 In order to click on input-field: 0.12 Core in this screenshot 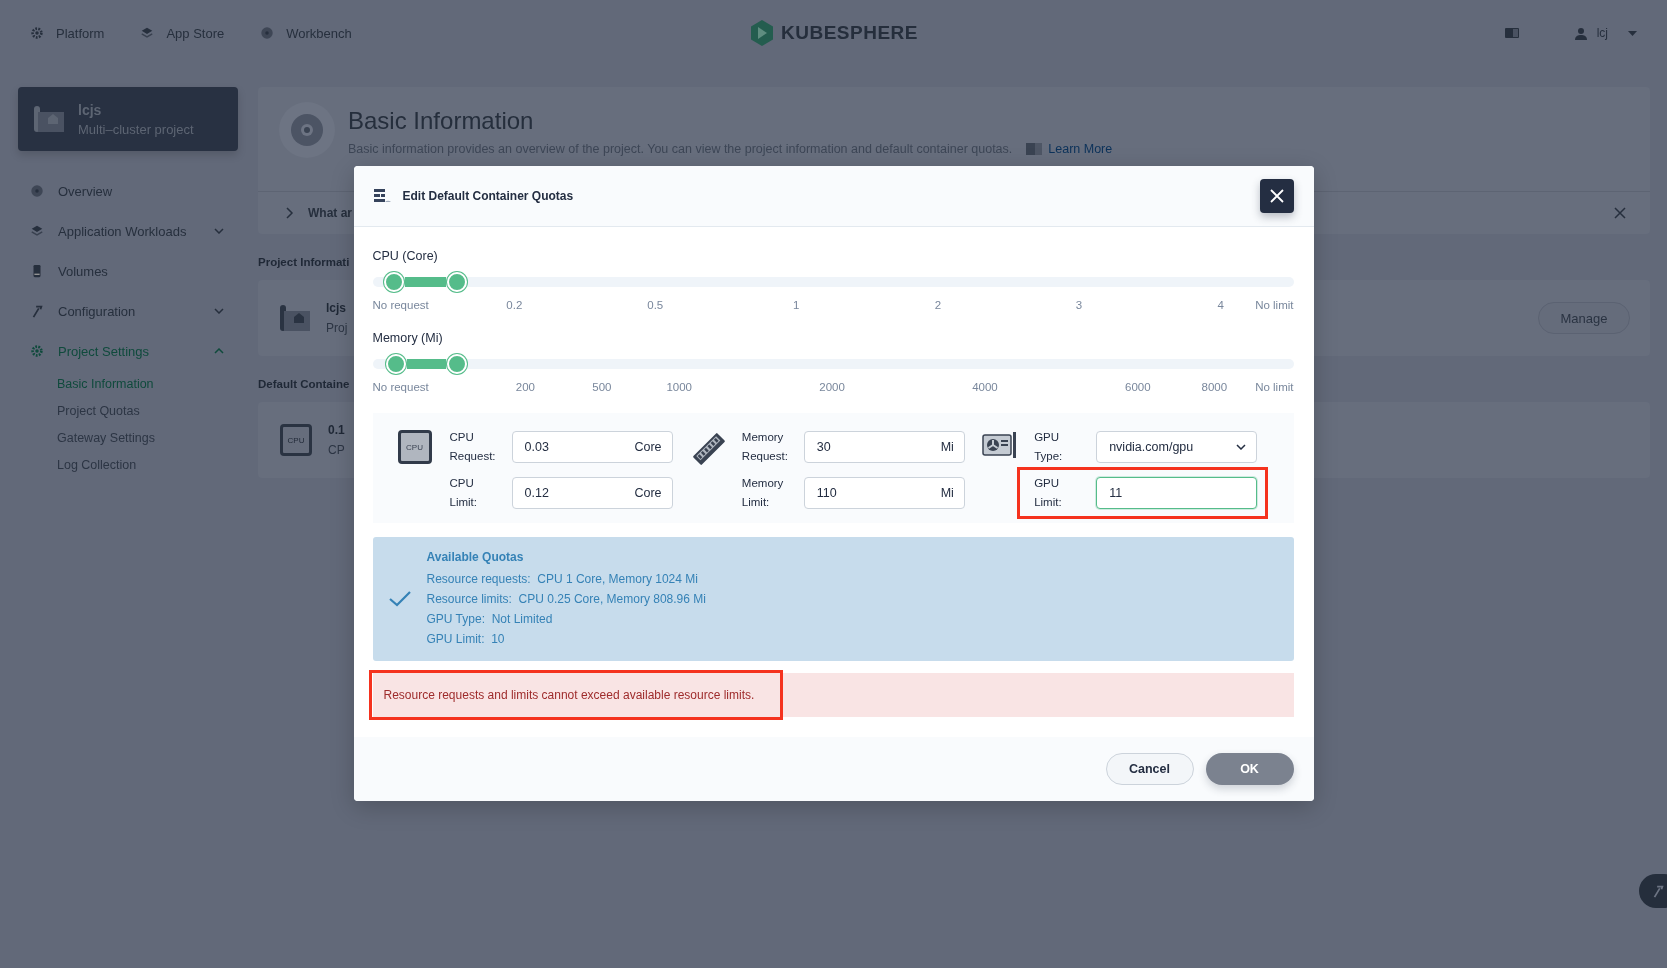, I will do `click(592, 493)`.